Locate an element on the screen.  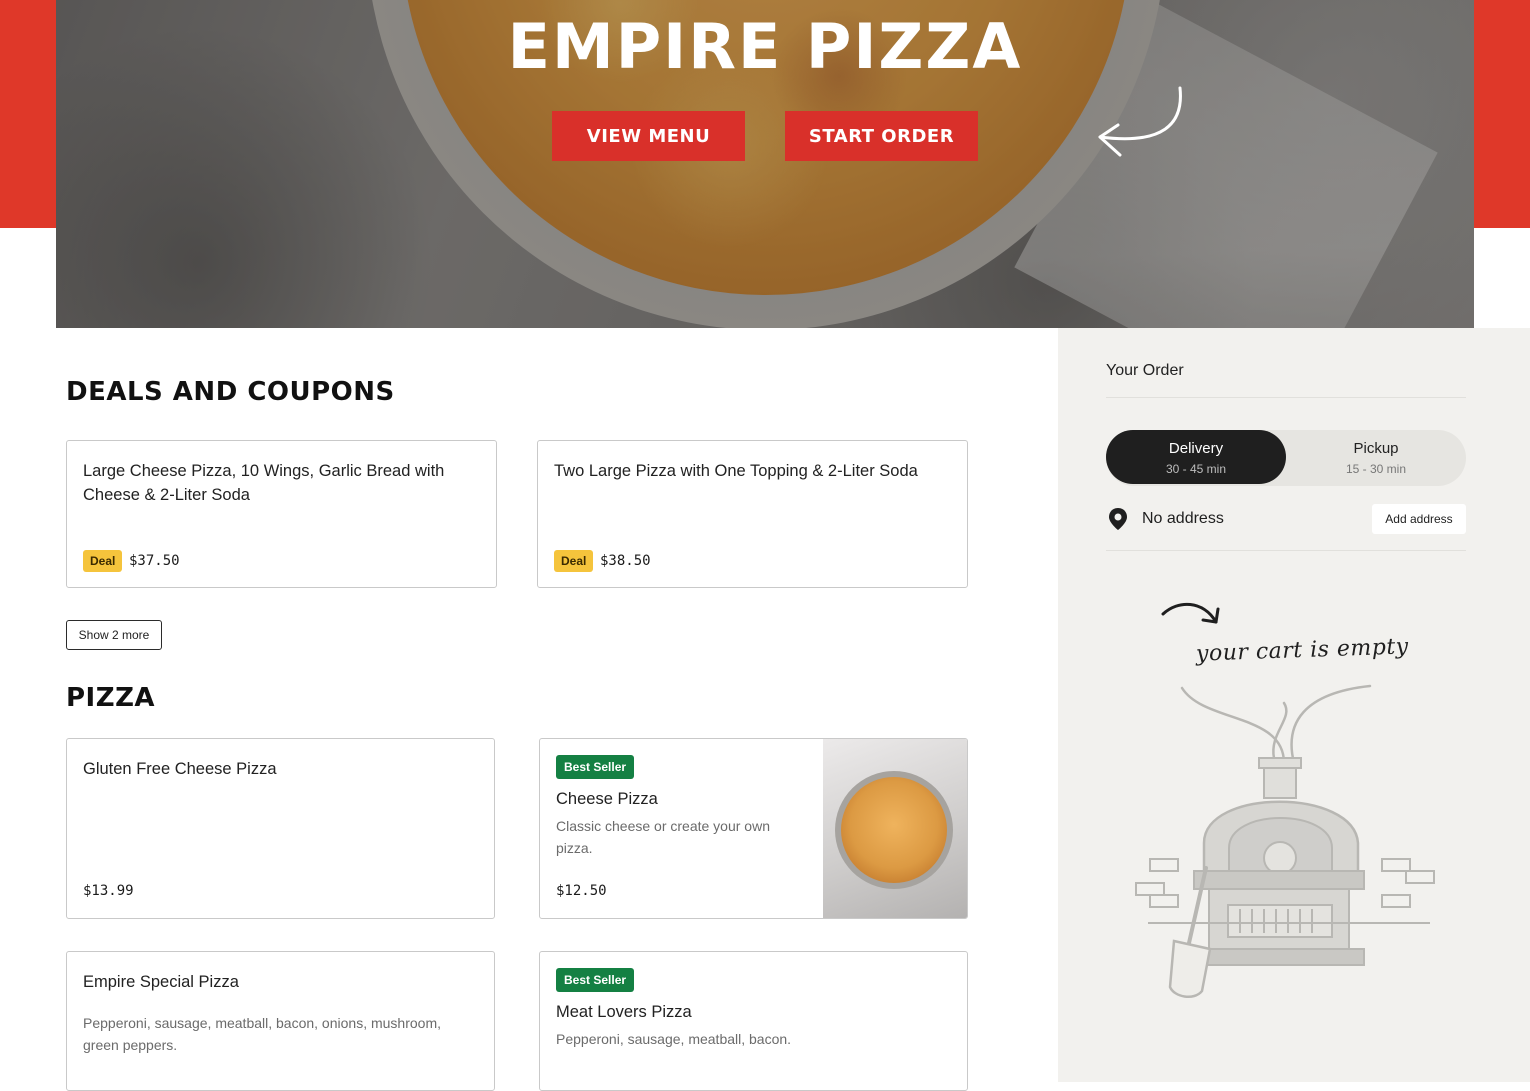
show-more-deals-button: Show 2 more is located at coordinates (114, 635).